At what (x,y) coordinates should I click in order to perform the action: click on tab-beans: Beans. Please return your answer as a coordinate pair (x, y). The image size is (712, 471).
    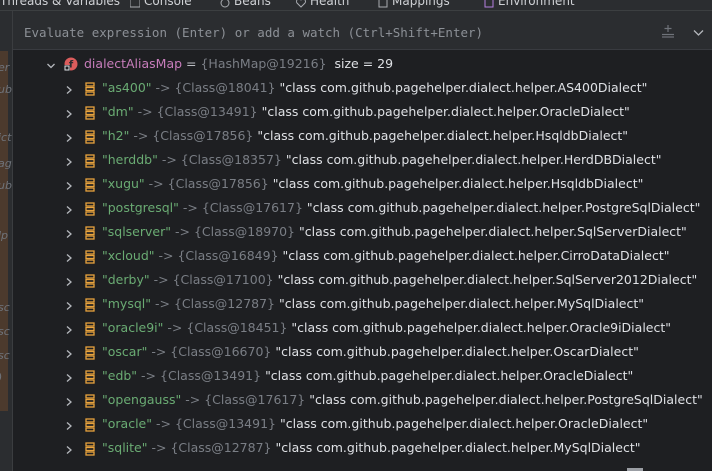
    Looking at the image, I should click on (245, 4).